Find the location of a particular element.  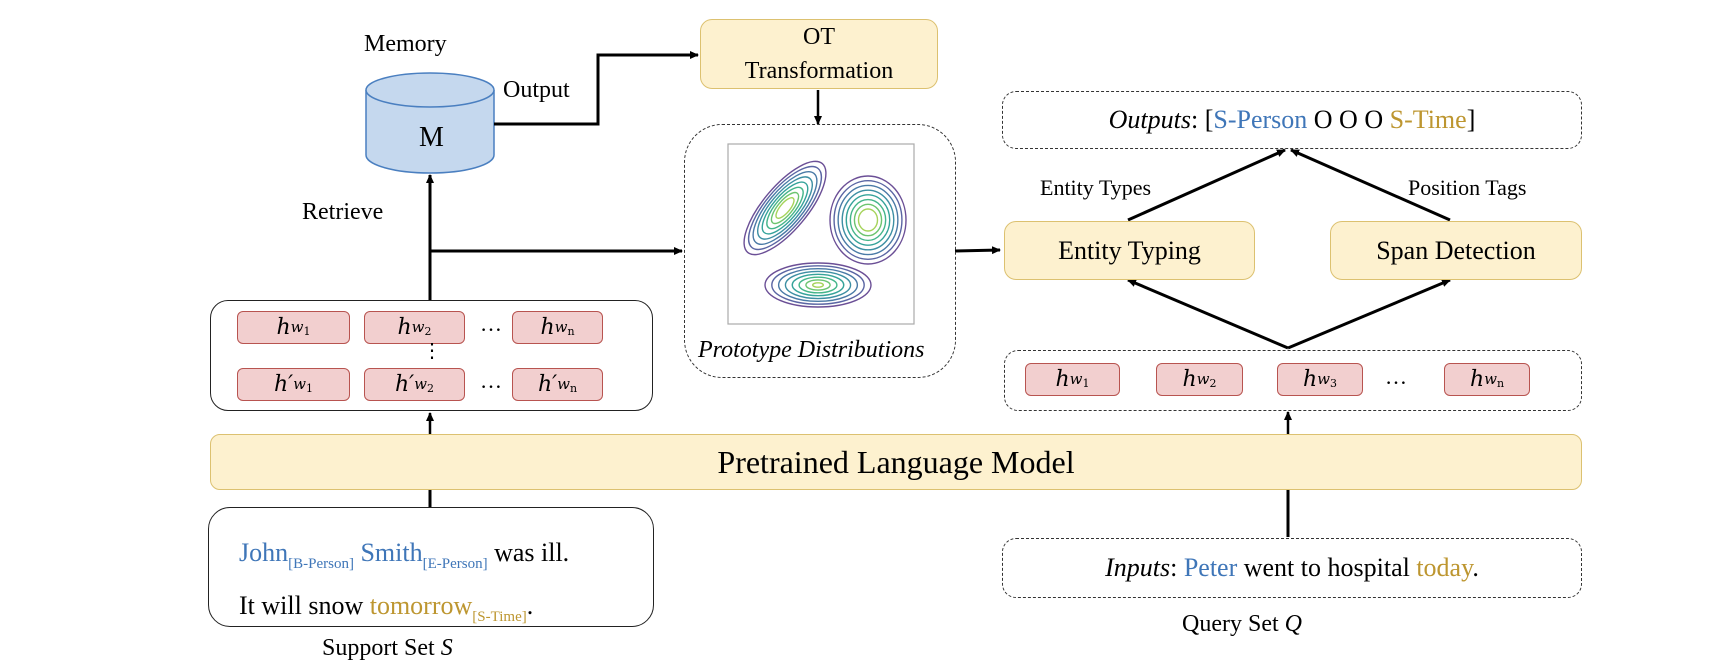

outputs-box: Outputs: [S-Person O O O S-Time] is located at coordinates (1292, 120).